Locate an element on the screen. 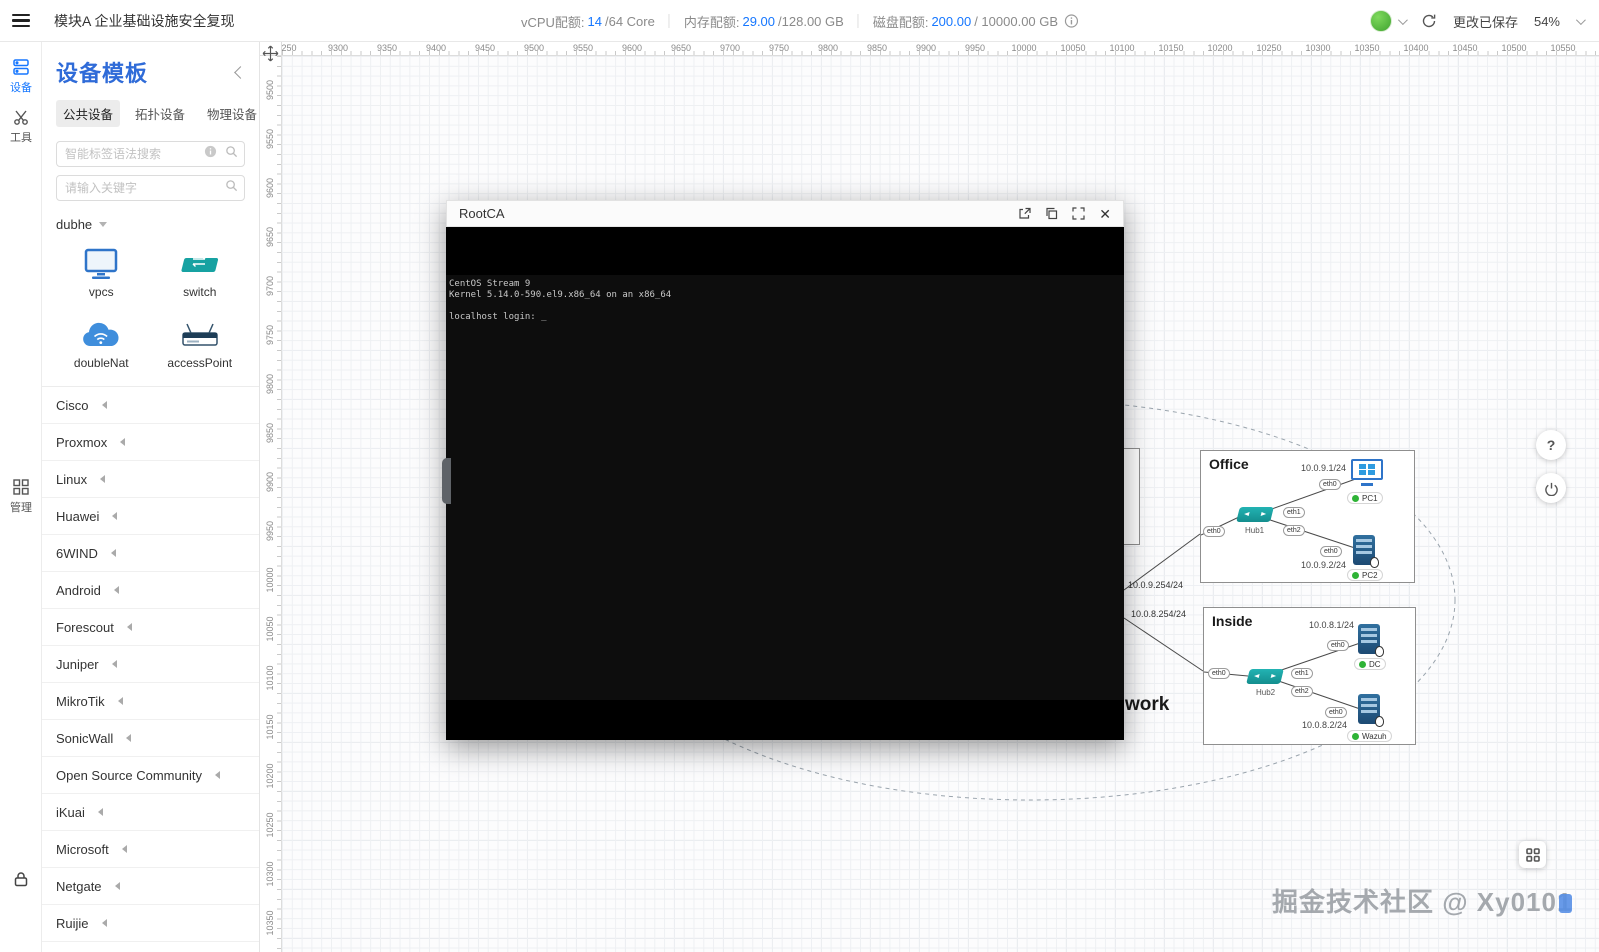 The image size is (1599, 952). device-group-ikuai: iKuai is located at coordinates (150, 812).